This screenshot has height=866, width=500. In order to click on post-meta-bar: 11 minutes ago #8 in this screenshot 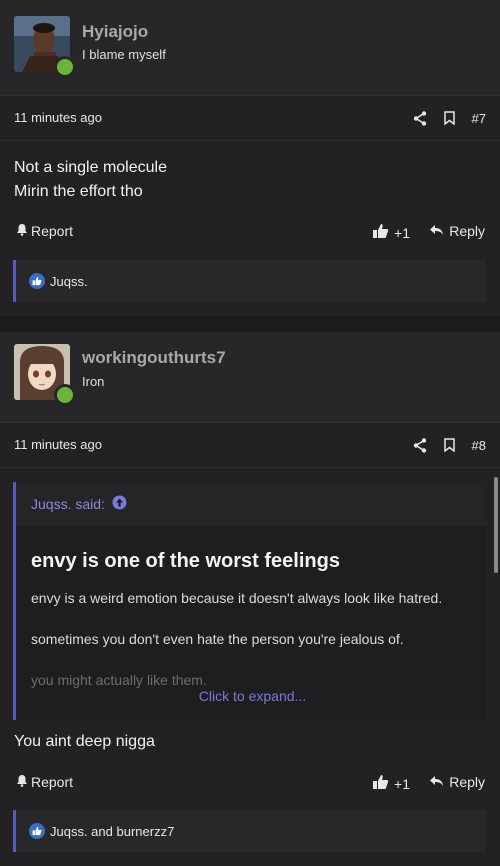, I will do `click(250, 445)`.